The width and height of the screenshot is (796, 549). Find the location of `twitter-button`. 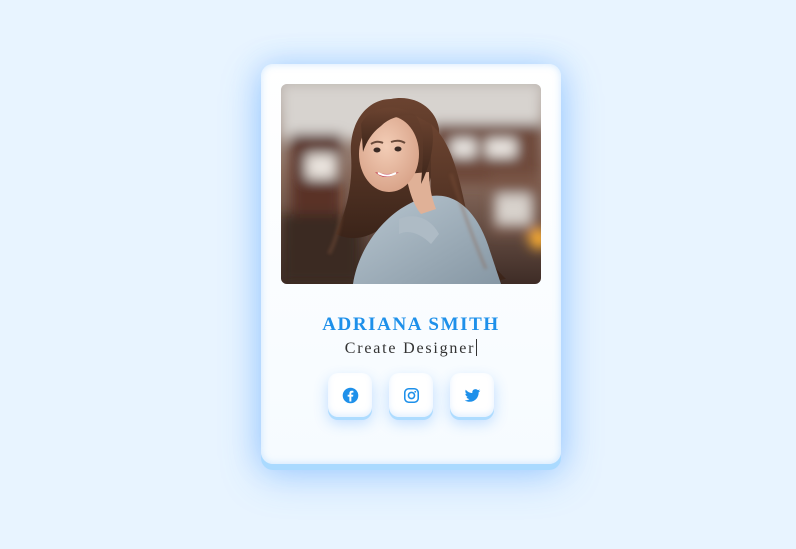

twitter-button is located at coordinates (472, 395).